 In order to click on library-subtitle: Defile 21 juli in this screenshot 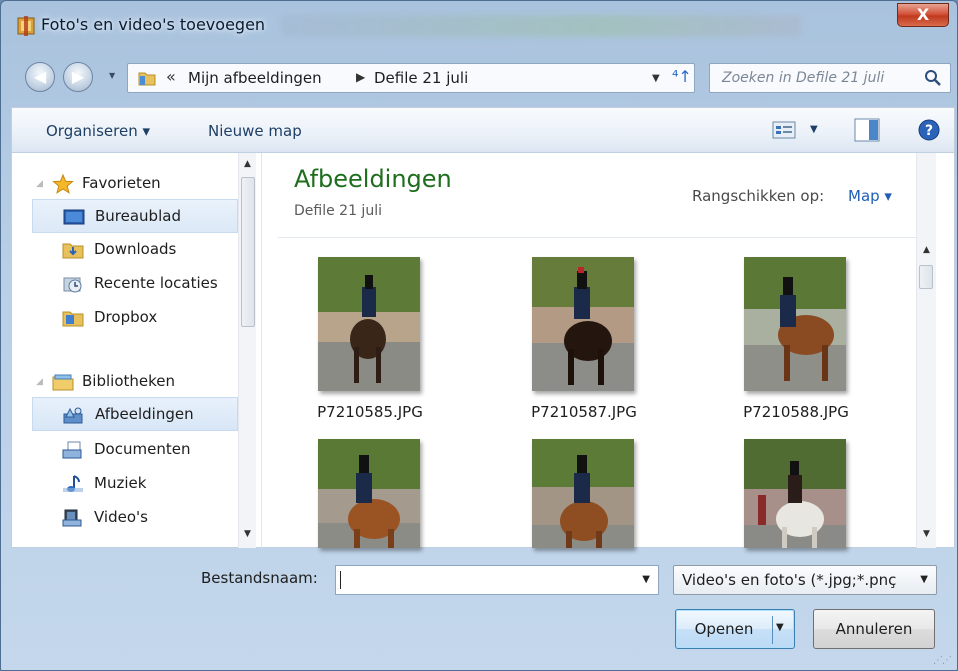, I will do `click(338, 211)`.